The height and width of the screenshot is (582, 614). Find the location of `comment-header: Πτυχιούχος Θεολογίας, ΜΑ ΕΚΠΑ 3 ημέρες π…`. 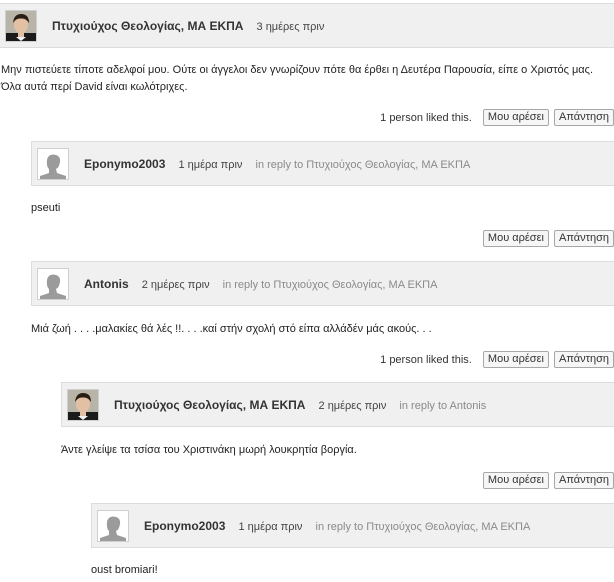

comment-header: Πτυχιούχος Θεολογίας, ΜΑ ΕΚΠΑ 3 ημέρες π… is located at coordinates (307, 25).